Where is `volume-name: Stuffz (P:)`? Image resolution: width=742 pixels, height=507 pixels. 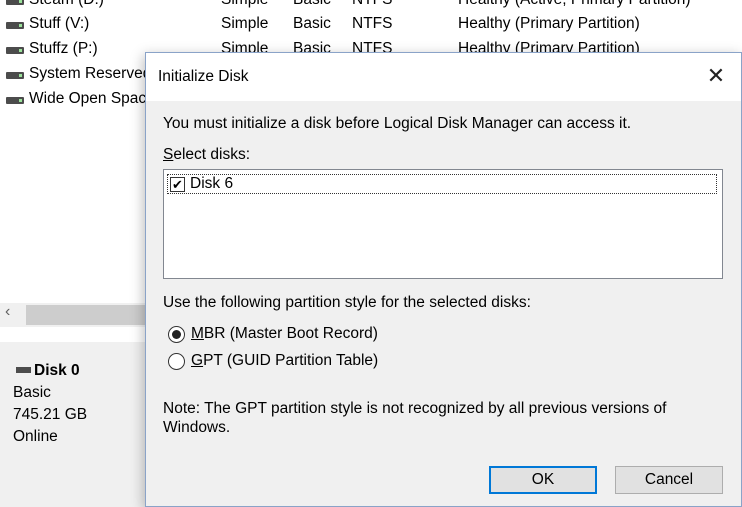 volume-name: Stuffz (P:) is located at coordinates (63, 48).